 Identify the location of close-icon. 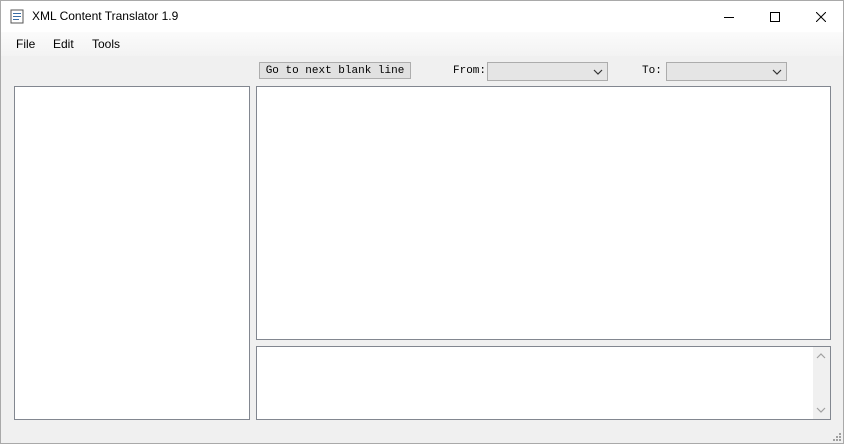
(821, 16).